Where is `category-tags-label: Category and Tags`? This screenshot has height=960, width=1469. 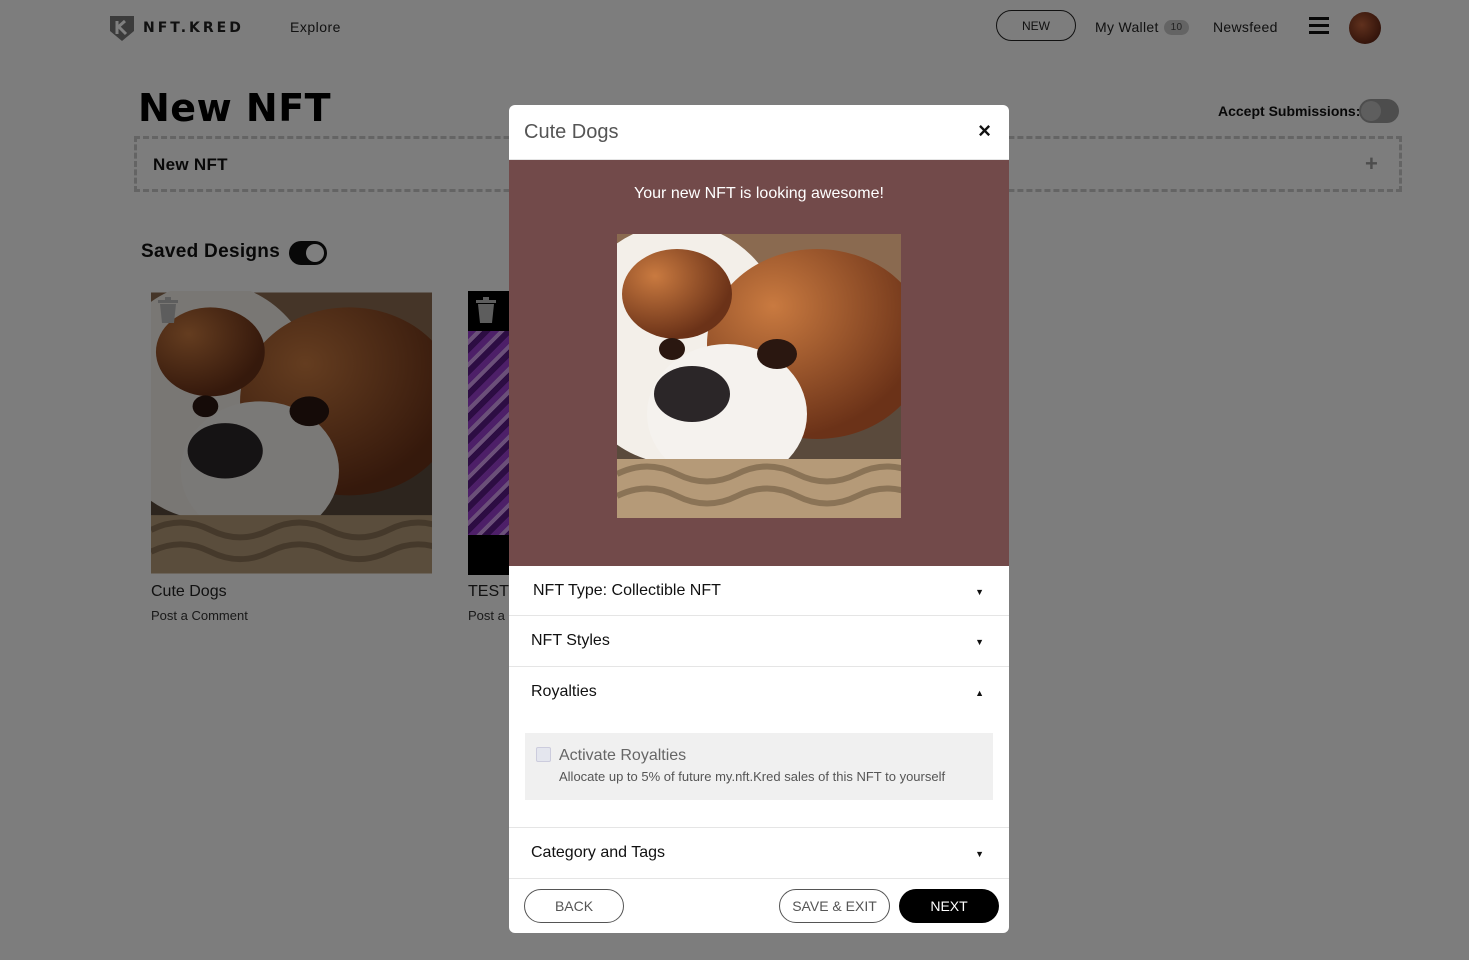 category-tags-label: Category and Tags is located at coordinates (598, 852).